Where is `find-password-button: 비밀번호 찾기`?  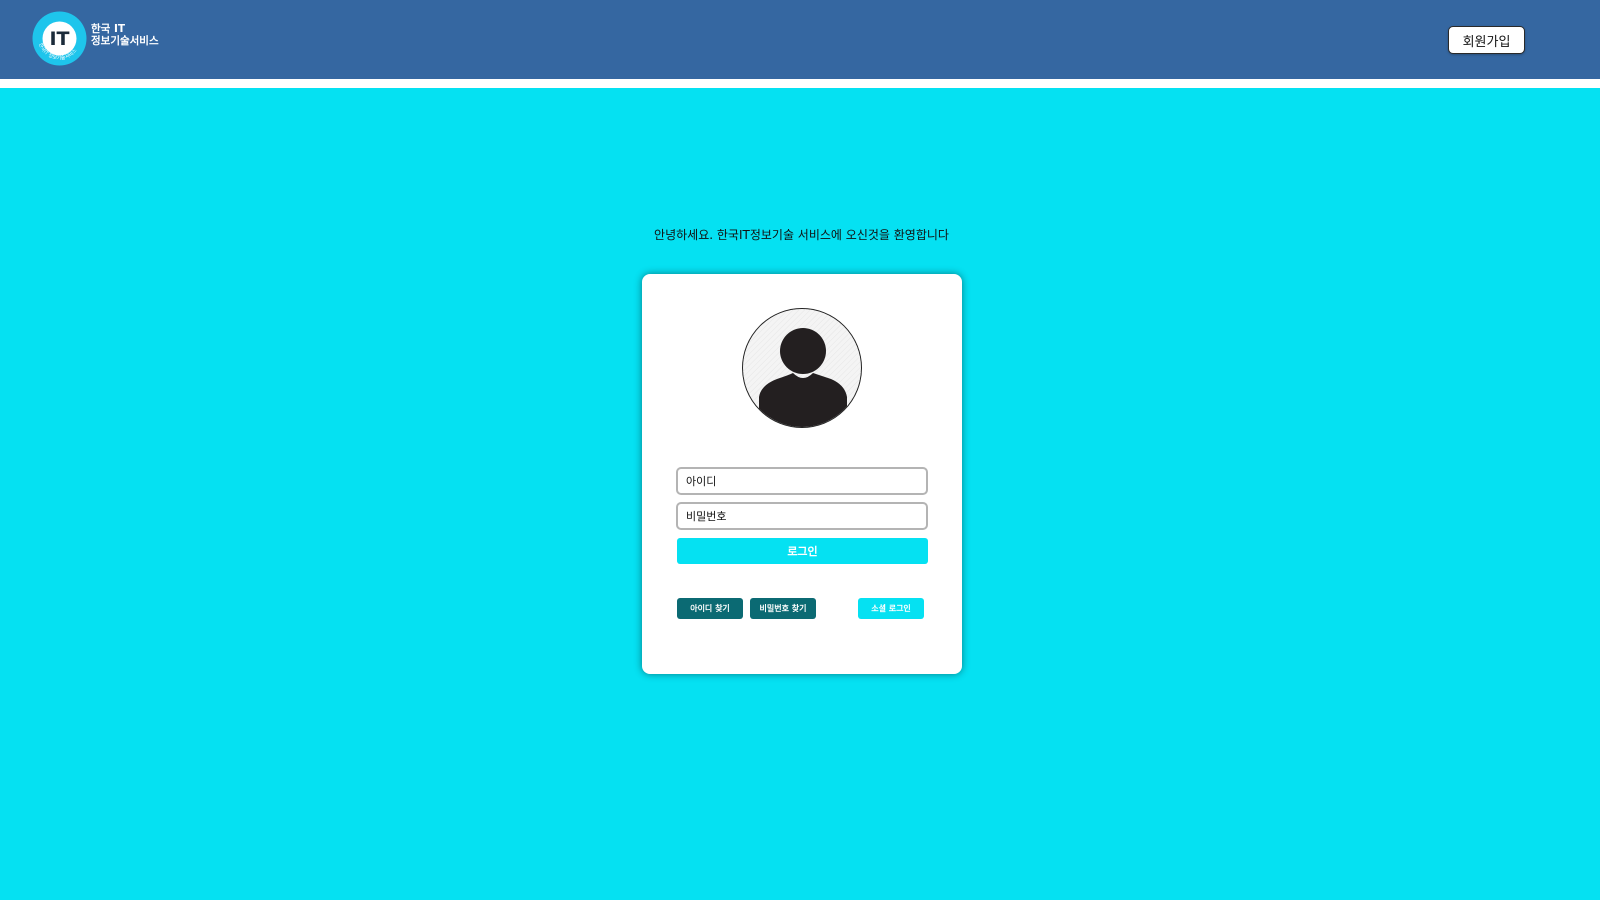
find-password-button: 비밀번호 찾기 is located at coordinates (783, 608).